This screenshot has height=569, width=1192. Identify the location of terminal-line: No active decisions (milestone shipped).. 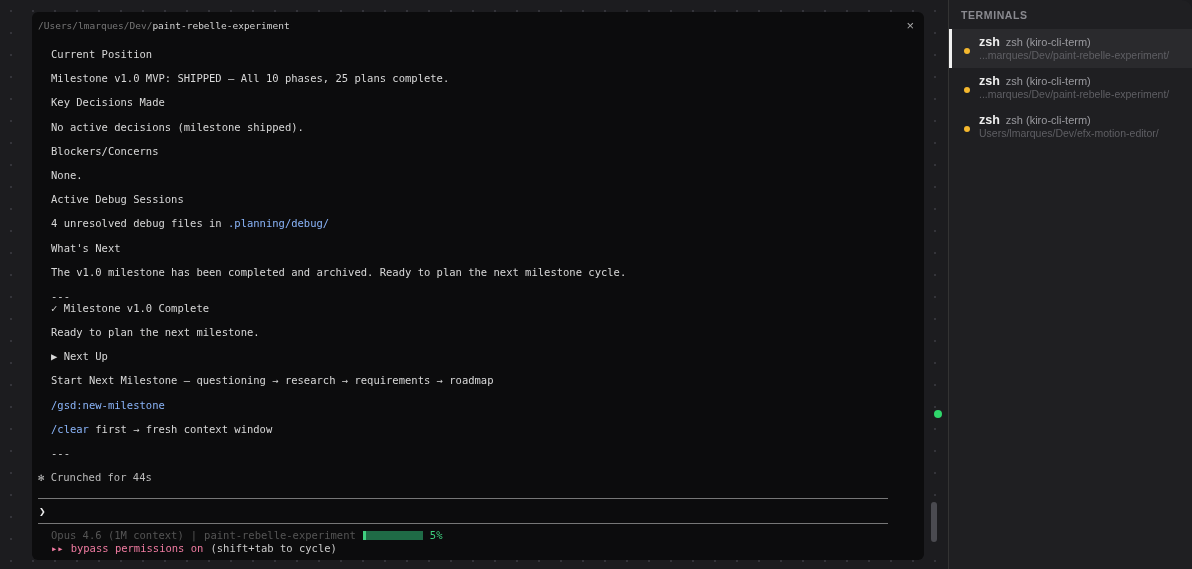
(177, 127).